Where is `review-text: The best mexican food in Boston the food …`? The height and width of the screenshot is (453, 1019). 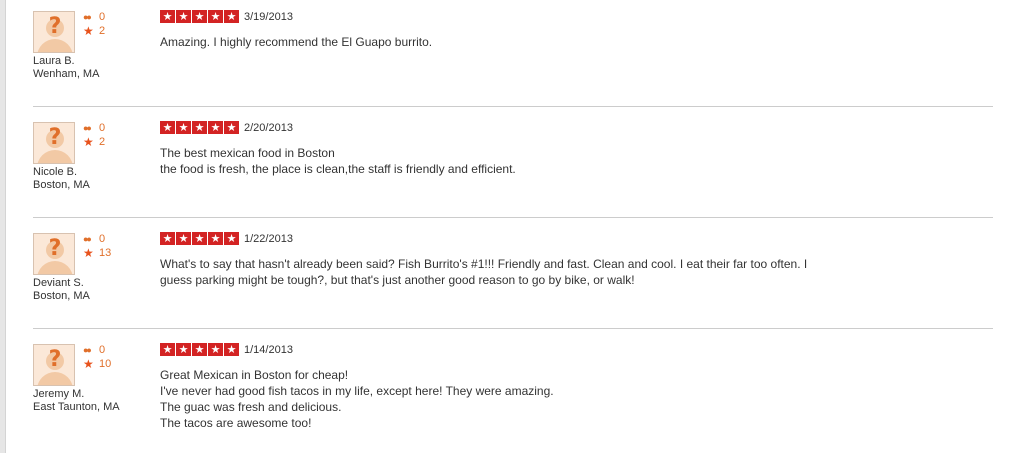 review-text: The best mexican food in Boston the food … is located at coordinates (500, 161).